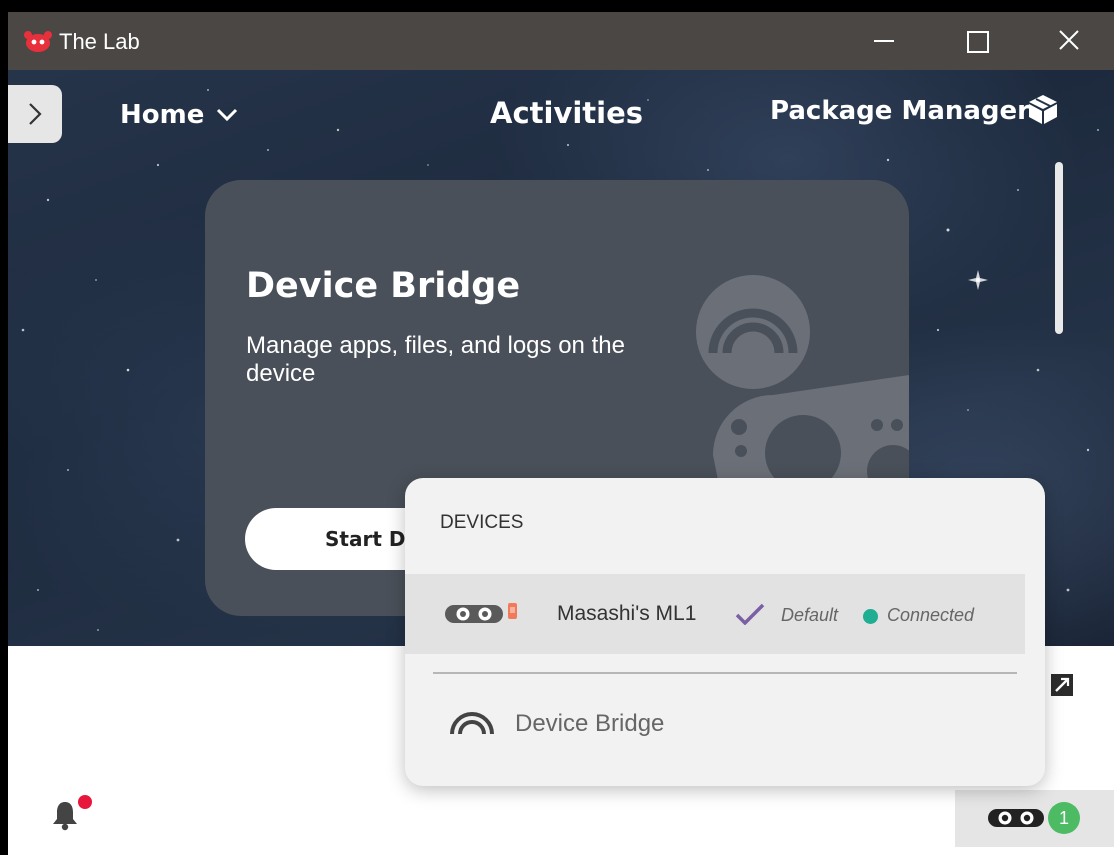 The height and width of the screenshot is (855, 1114). What do you see at coordinates (162, 115) in the screenshot?
I see `nav-home-label: Home` at bounding box center [162, 115].